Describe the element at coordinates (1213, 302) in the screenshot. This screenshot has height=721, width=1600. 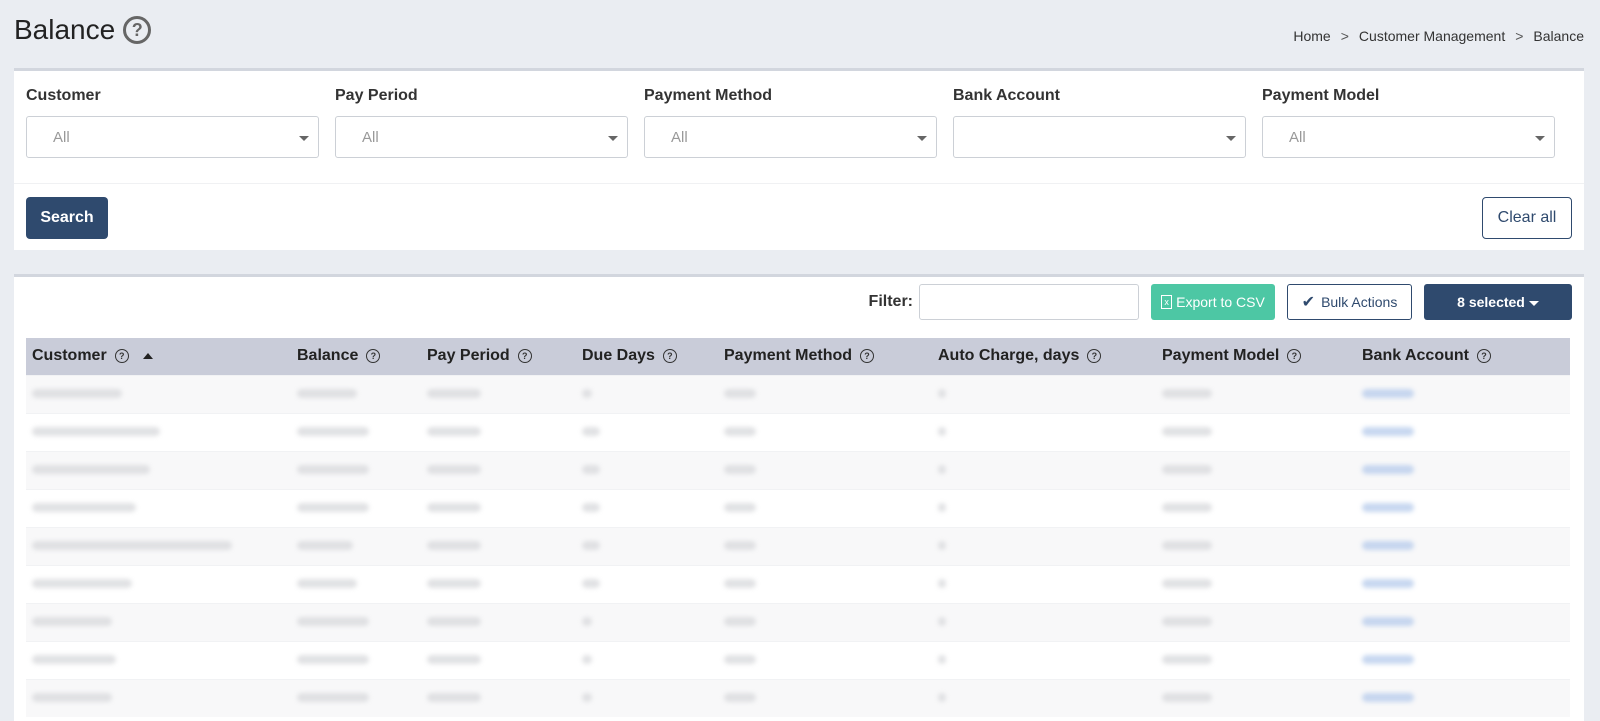
I see `export-csv-button: x Export to CSV` at that location.